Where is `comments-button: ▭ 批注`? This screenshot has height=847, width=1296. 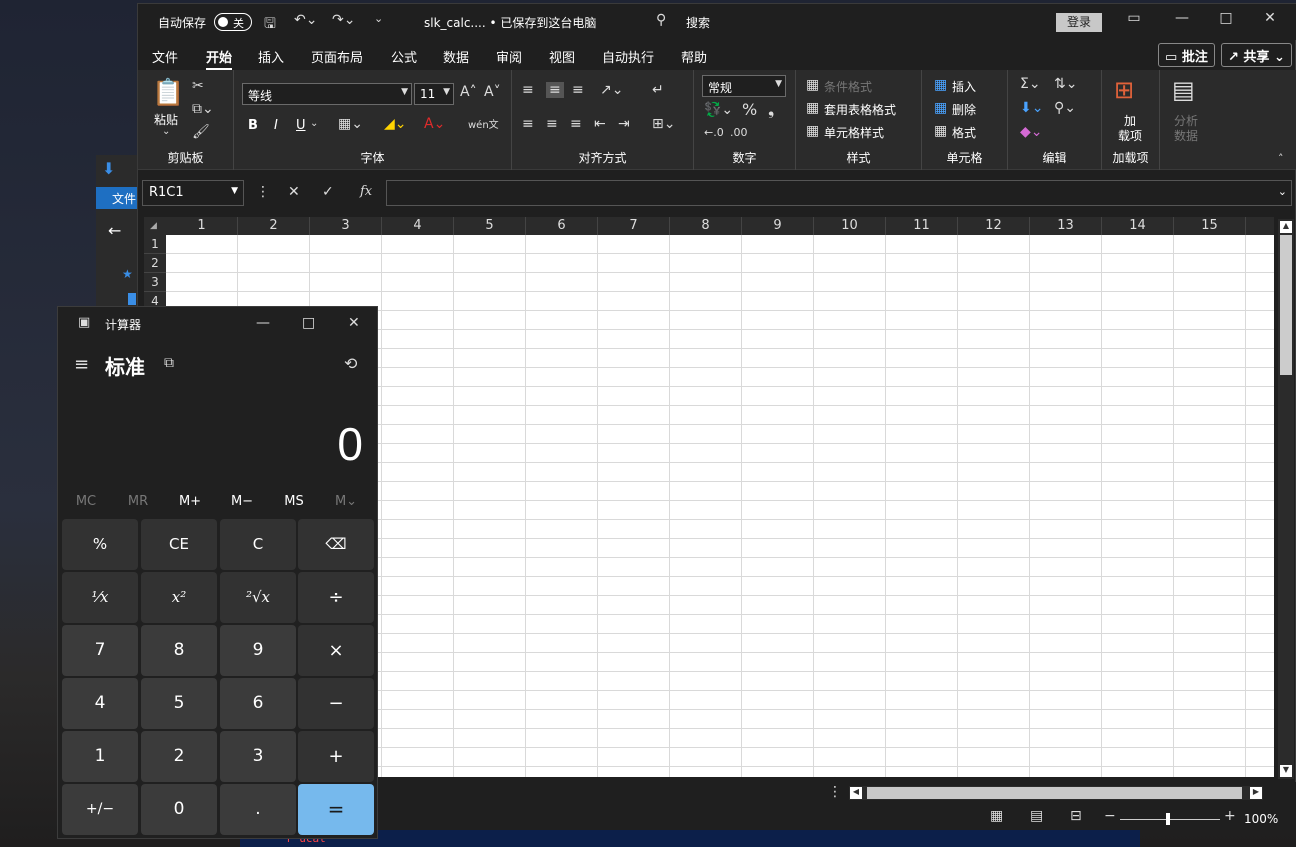
comments-button: ▭ 批注 is located at coordinates (1186, 55).